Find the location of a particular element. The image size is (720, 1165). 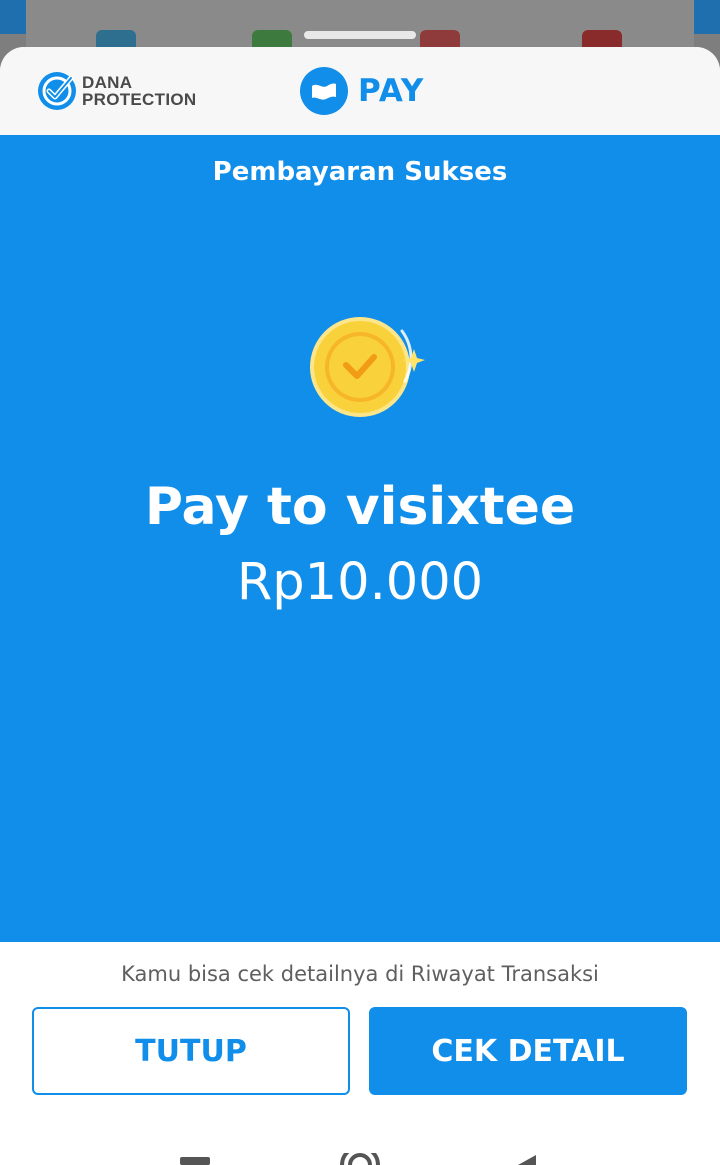

sheet-drag-handle is located at coordinates (360, 35).